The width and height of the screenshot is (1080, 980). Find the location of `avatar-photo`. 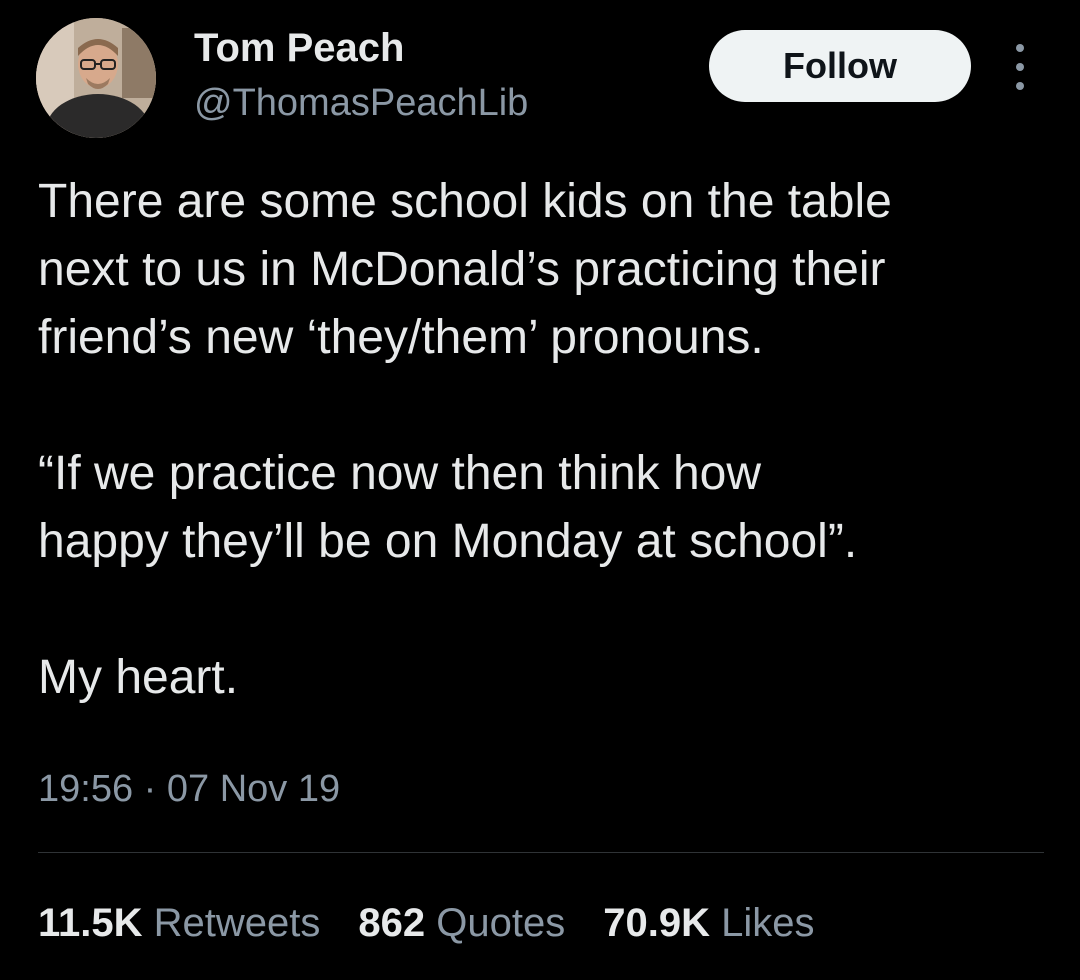

avatar-photo is located at coordinates (96, 78).